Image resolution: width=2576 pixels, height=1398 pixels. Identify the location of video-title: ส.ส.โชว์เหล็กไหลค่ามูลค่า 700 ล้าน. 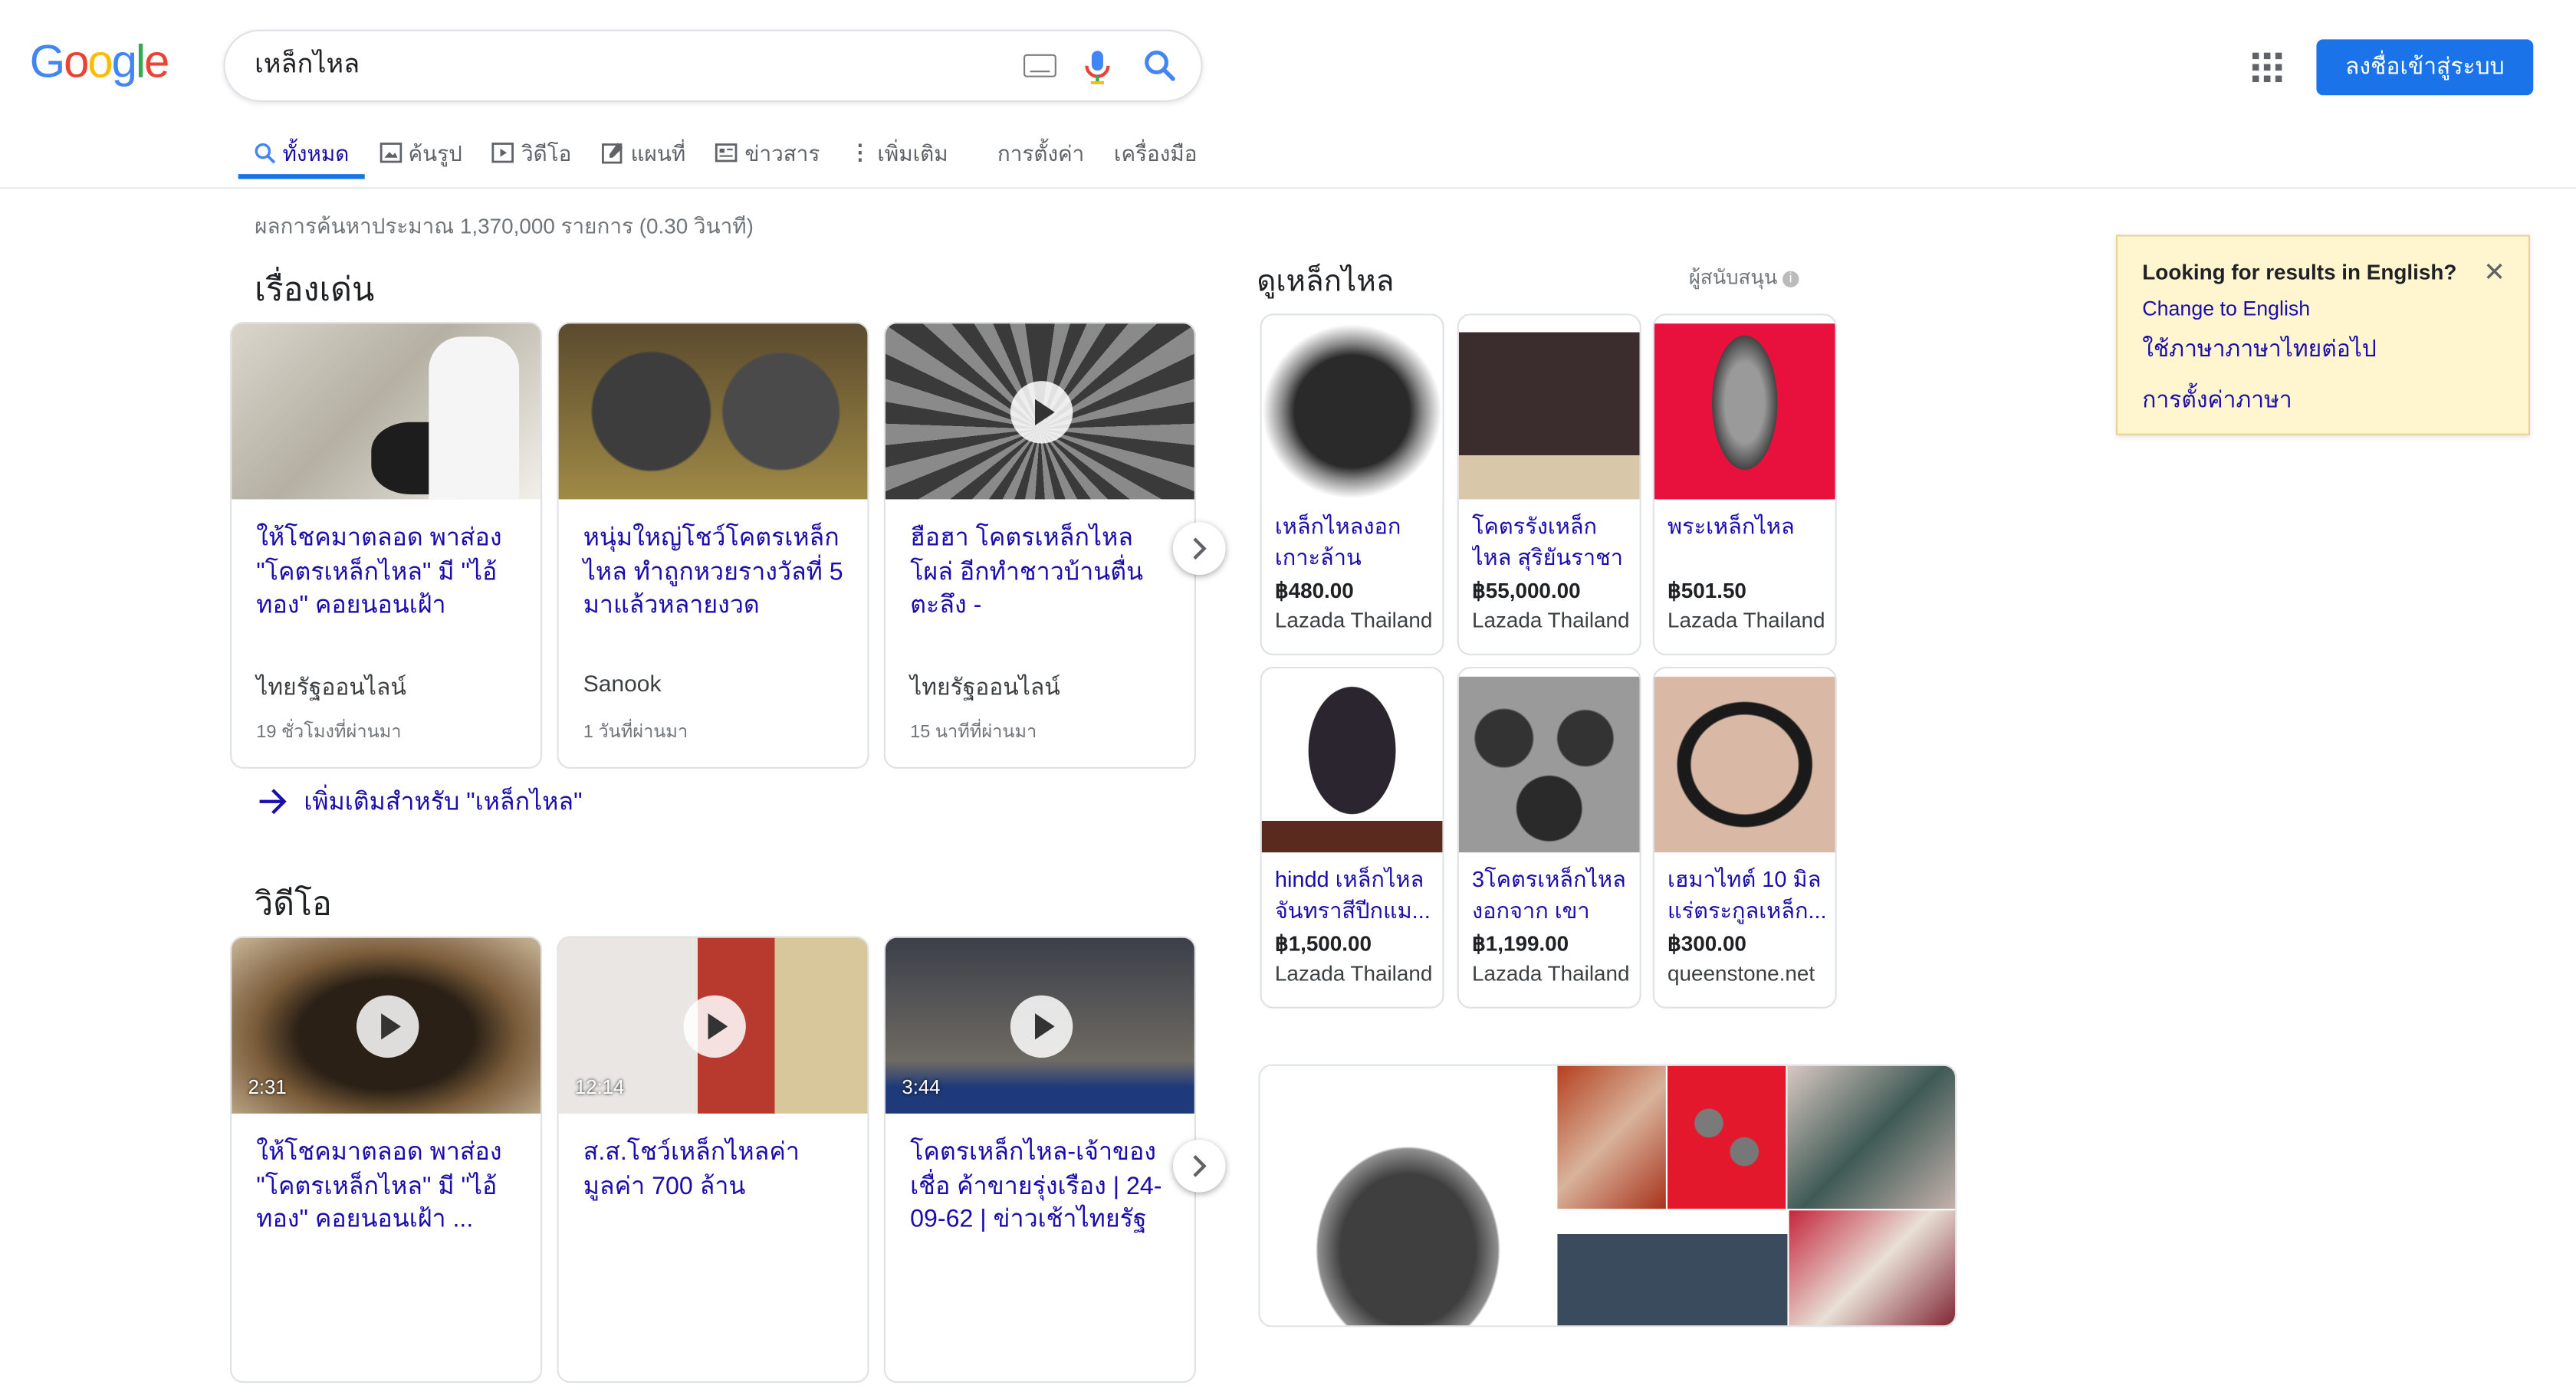
(692, 1169).